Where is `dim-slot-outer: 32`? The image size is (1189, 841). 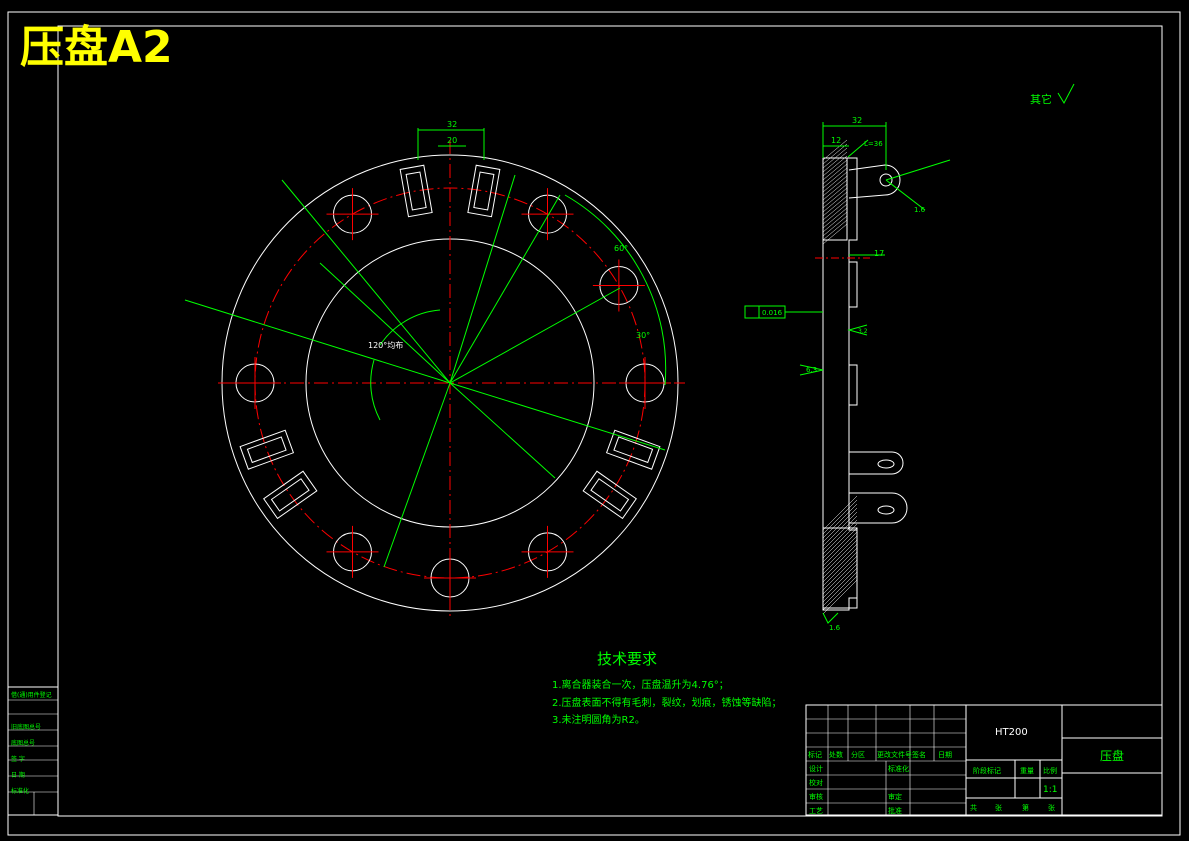 dim-slot-outer: 32 is located at coordinates (452, 124).